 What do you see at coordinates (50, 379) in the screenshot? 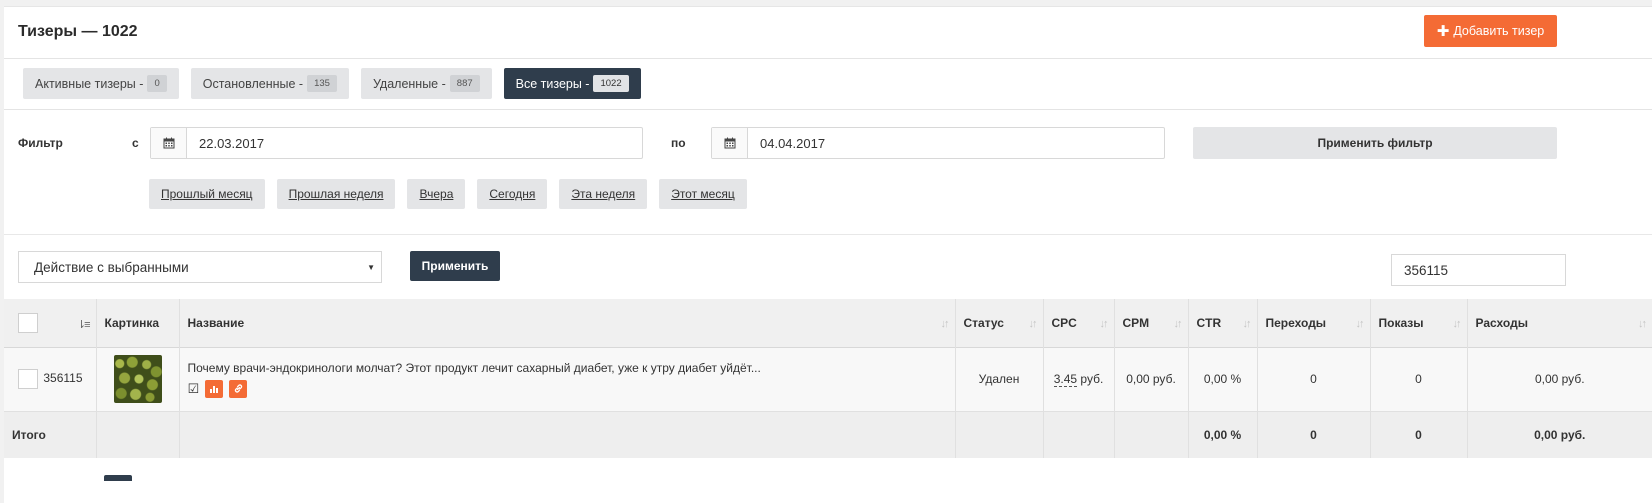
I see `row-select-cell: 356115` at bounding box center [50, 379].